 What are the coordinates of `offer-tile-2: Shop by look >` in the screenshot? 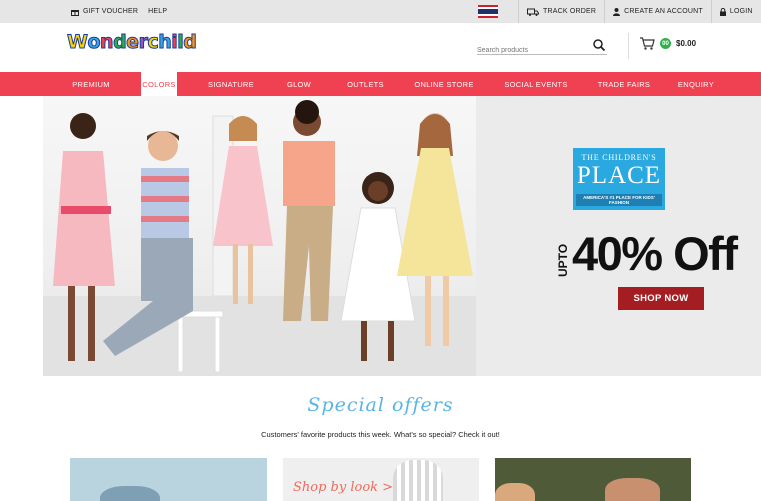 It's located at (381, 479).